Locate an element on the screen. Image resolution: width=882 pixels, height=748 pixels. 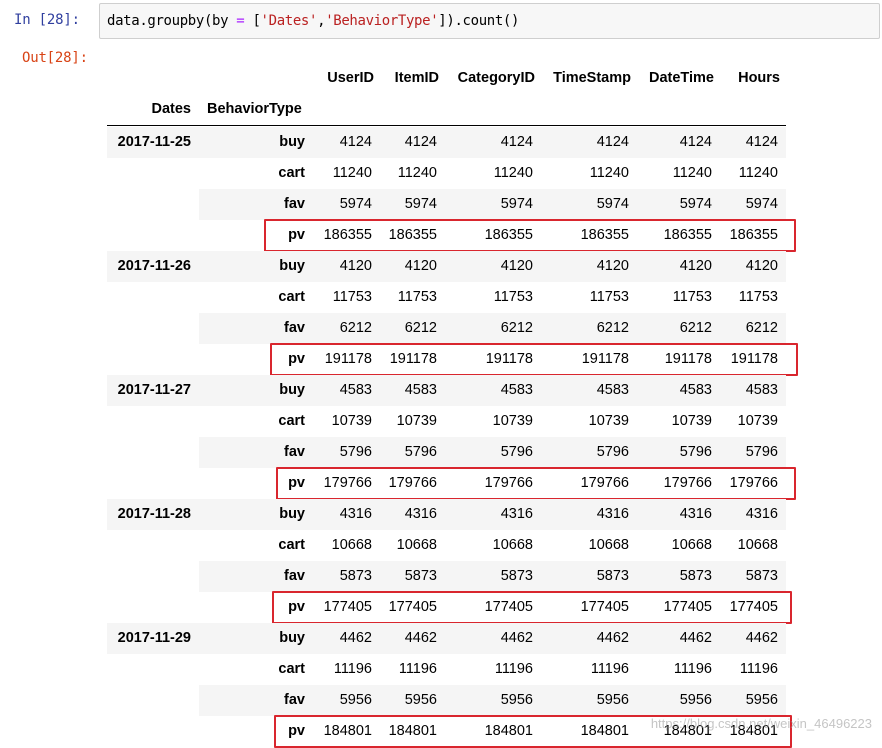
index-name-dates: Dates is located at coordinates (171, 109).